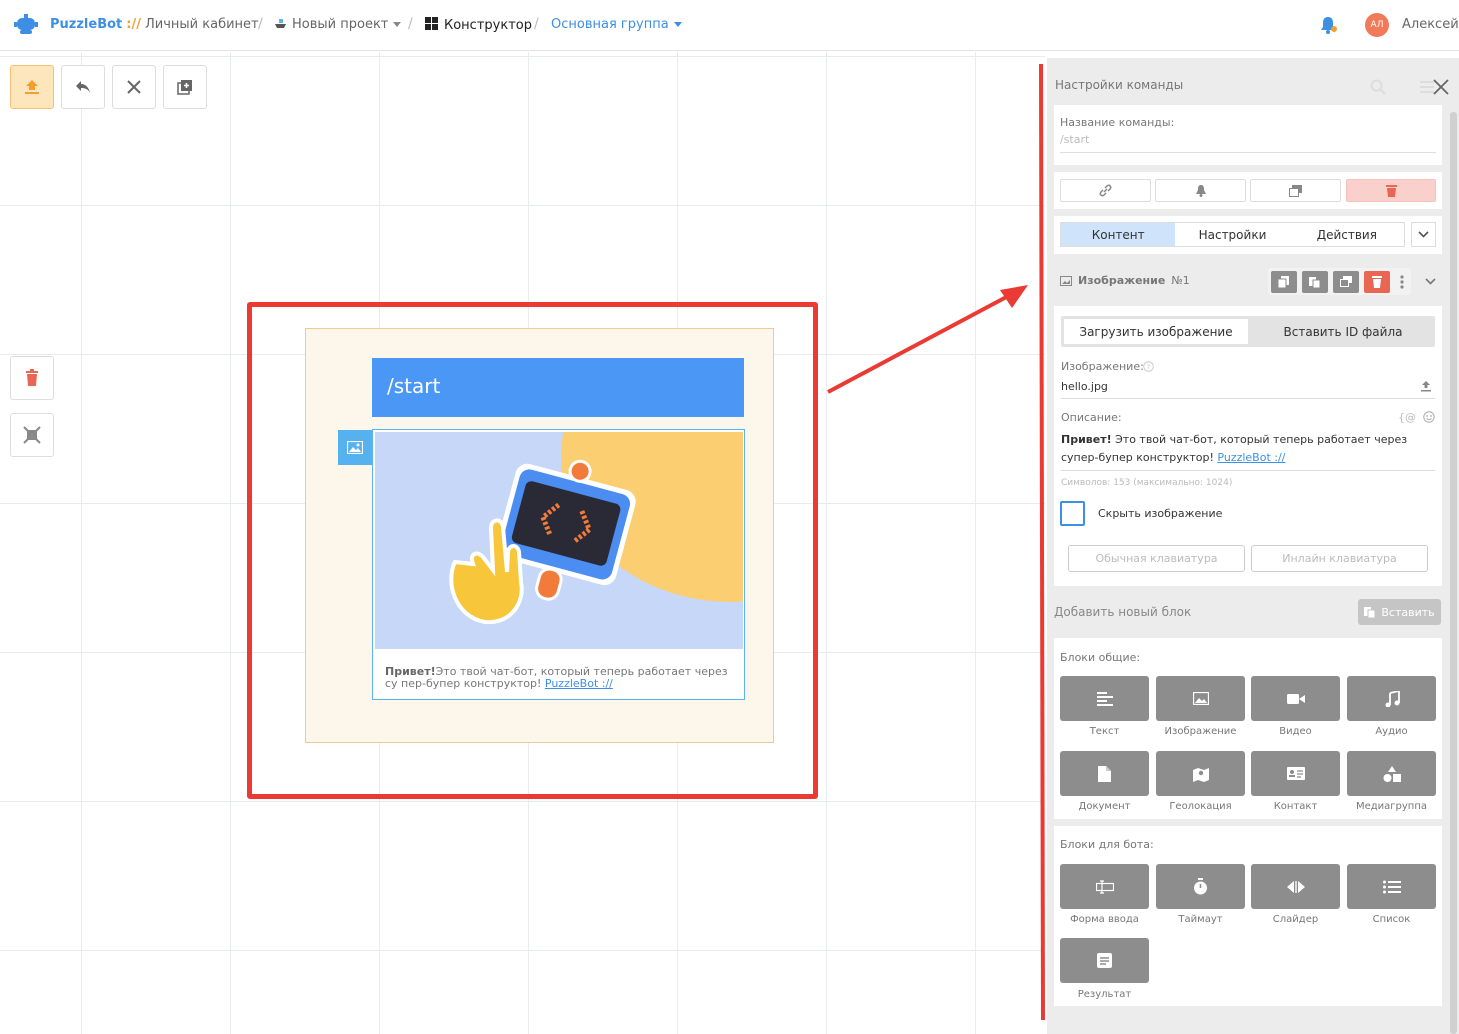 This screenshot has width=1459, height=1034. Describe the element at coordinates (1104, 919) in the screenshot. I see `block-tile-label: Форма ввода` at that location.